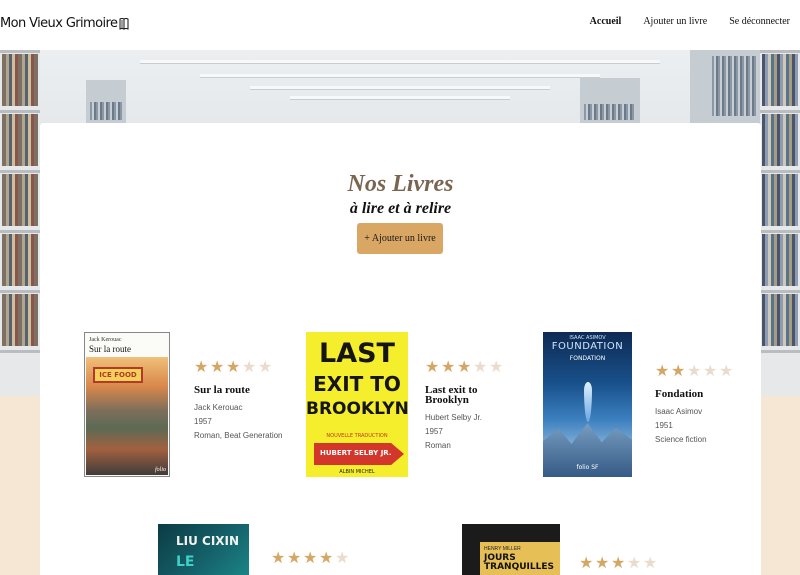 Image resolution: width=800 pixels, height=575 pixels. I want to click on cover-title-line: LAST, so click(357, 353).